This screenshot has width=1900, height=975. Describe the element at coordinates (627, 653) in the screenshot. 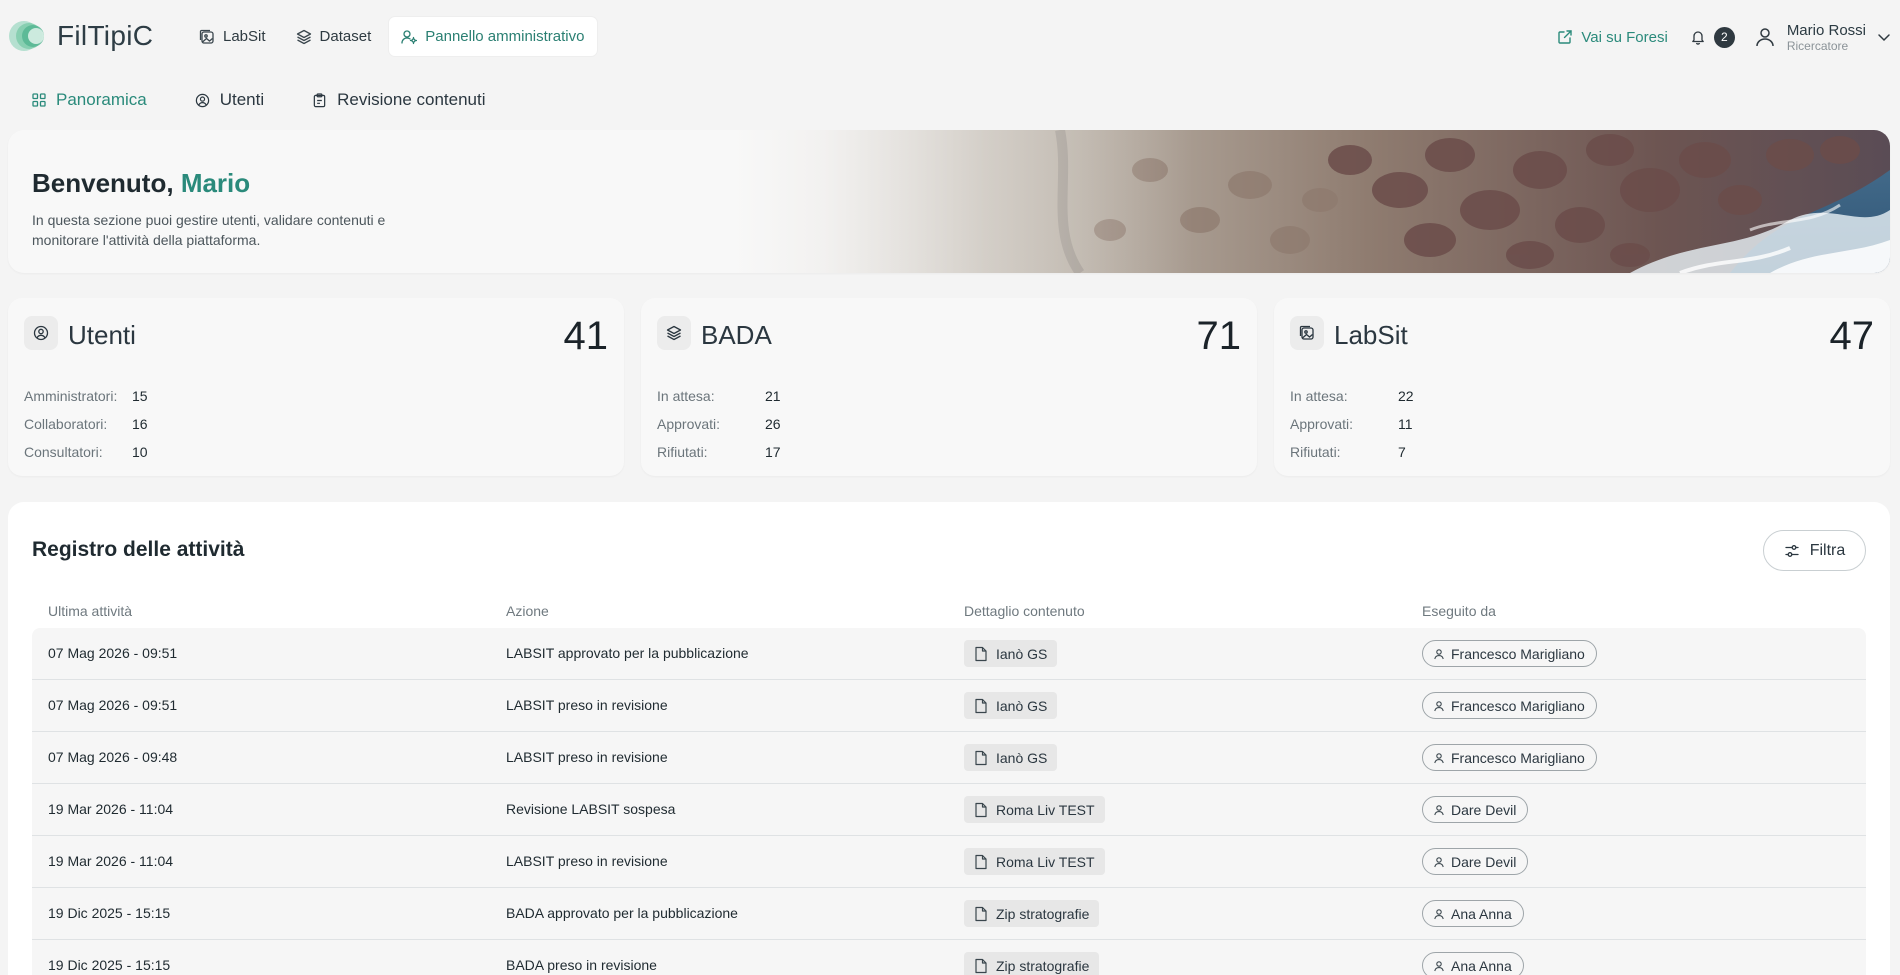

I see `cell-action: LABSIT approvato per la pubblicazione` at that location.